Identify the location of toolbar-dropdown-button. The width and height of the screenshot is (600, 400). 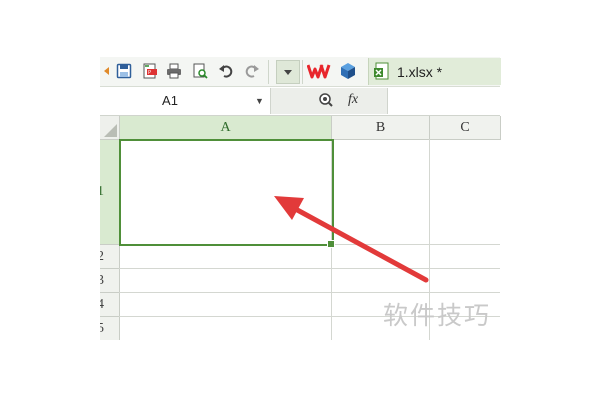
(288, 72).